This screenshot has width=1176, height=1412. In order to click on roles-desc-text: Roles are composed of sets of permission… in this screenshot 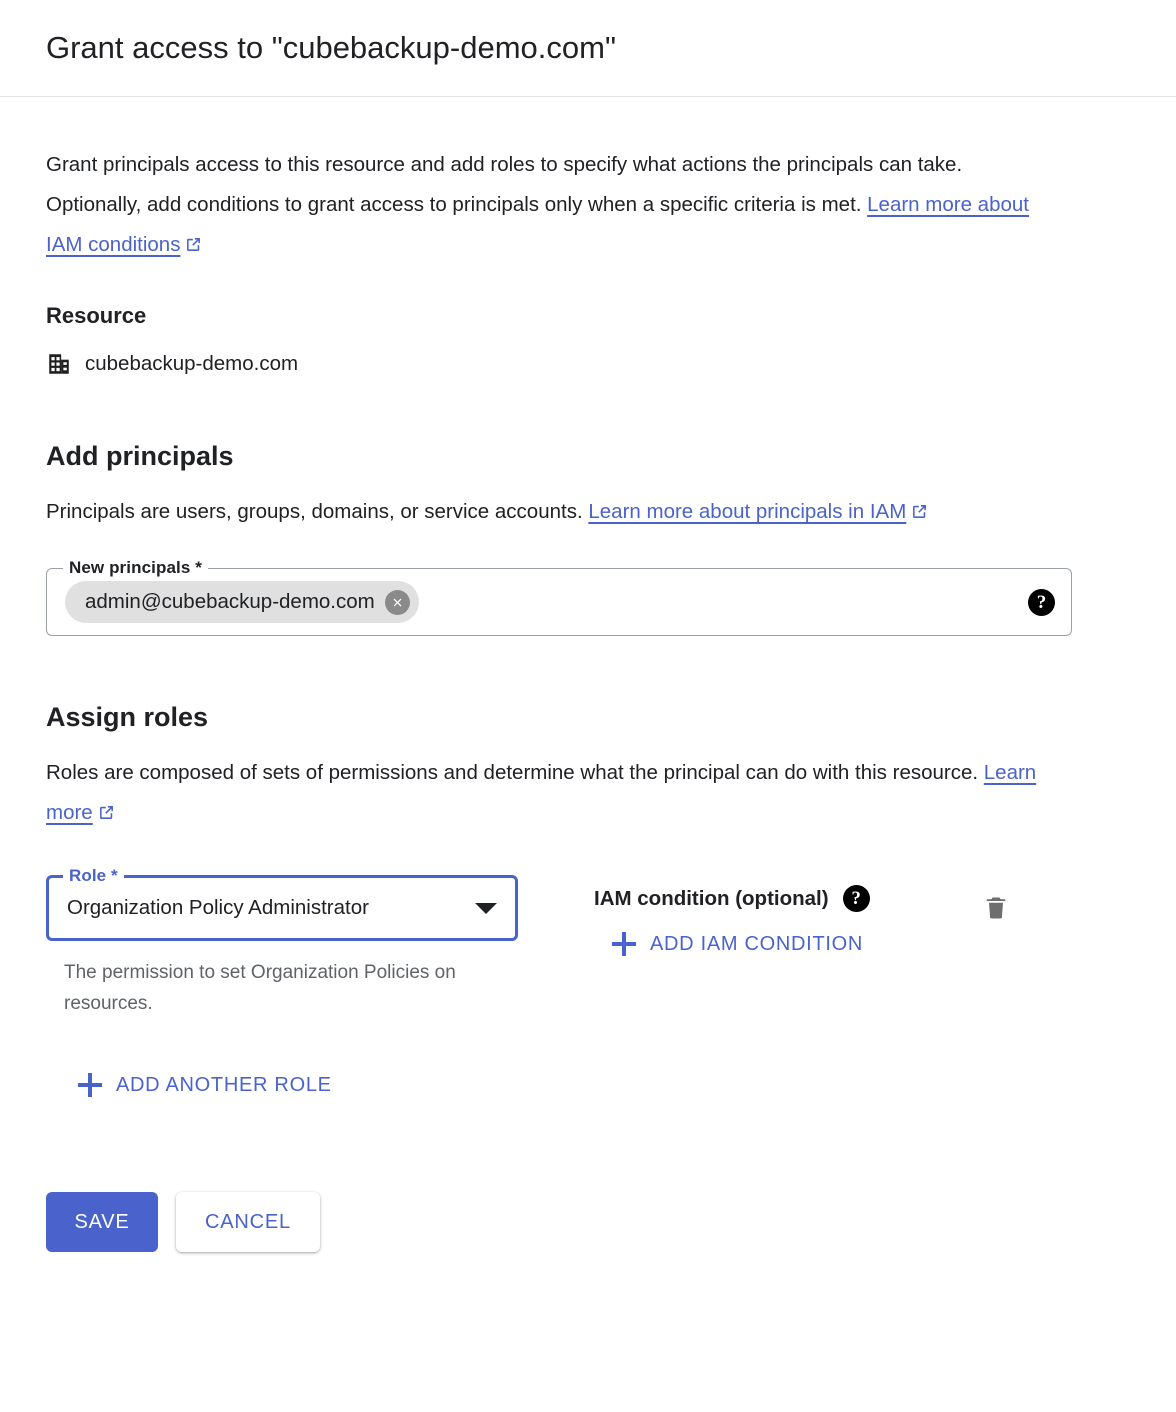, I will do `click(515, 772)`.